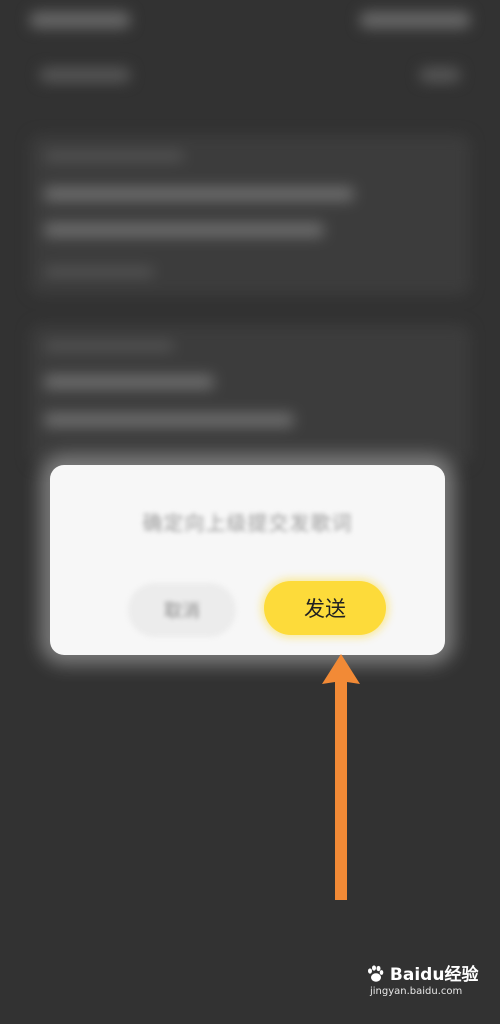 This screenshot has width=500, height=1024. Describe the element at coordinates (247, 523) in the screenshot. I see `dialog-message: 确定向上级提交发歌词` at that location.